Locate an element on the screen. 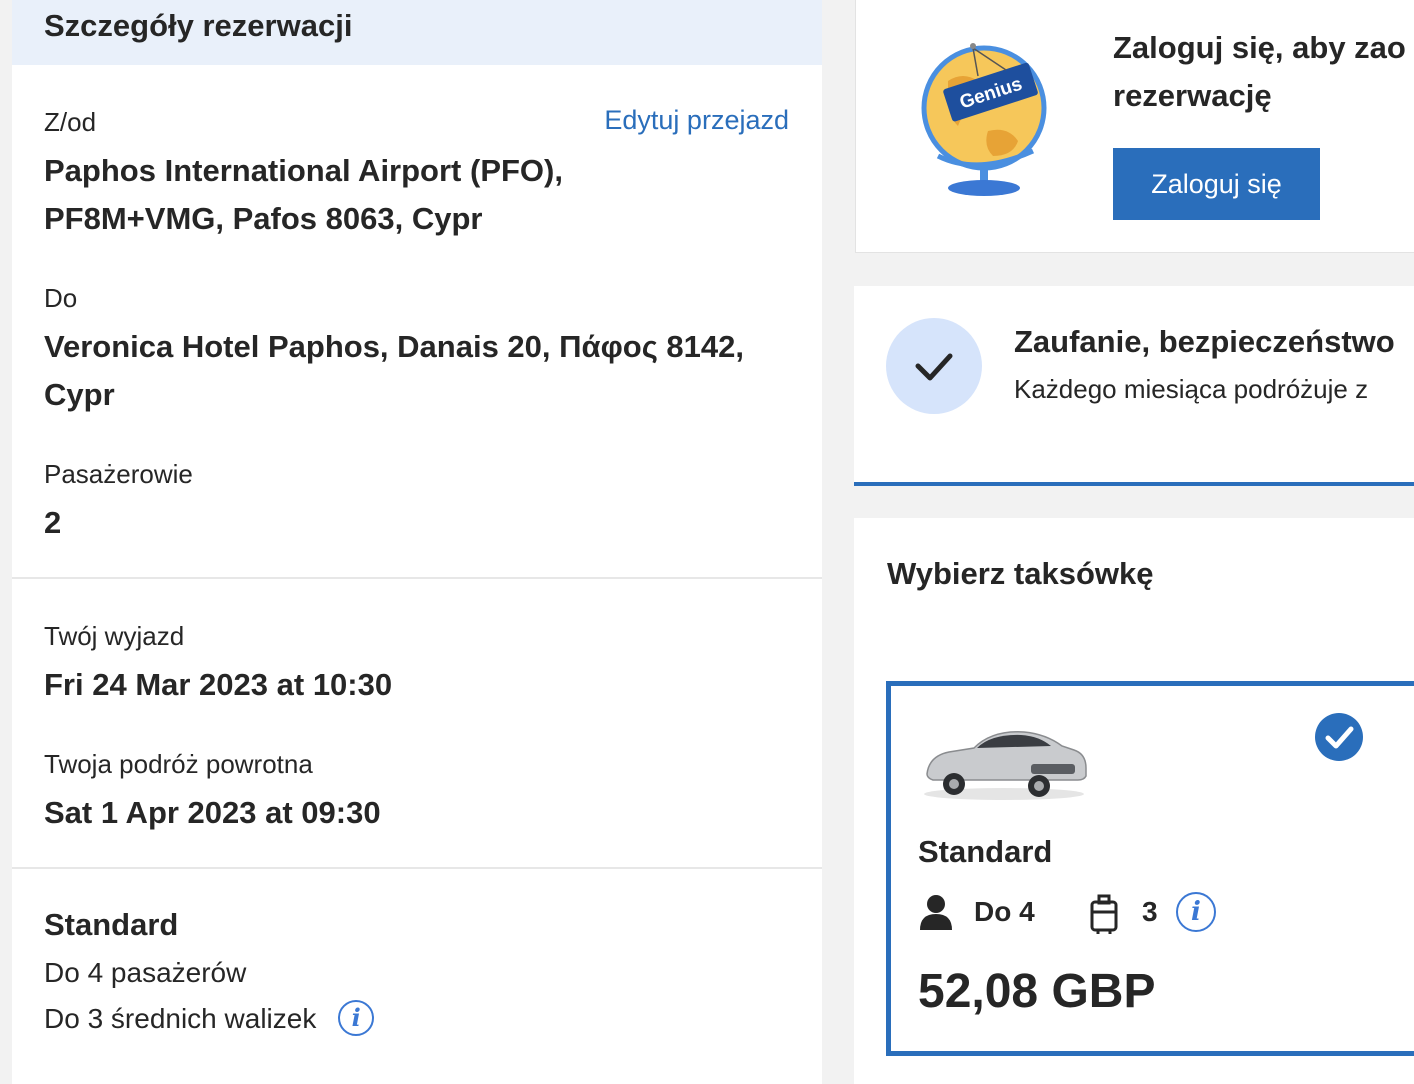 The height and width of the screenshot is (1084, 1414). taxi-option-name: Standard is located at coordinates (985, 851).